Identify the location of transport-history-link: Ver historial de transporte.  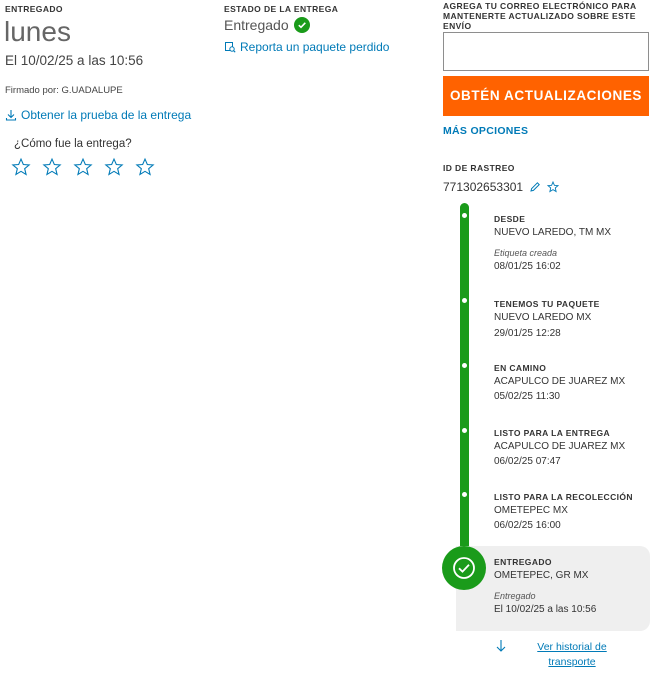
(572, 655).